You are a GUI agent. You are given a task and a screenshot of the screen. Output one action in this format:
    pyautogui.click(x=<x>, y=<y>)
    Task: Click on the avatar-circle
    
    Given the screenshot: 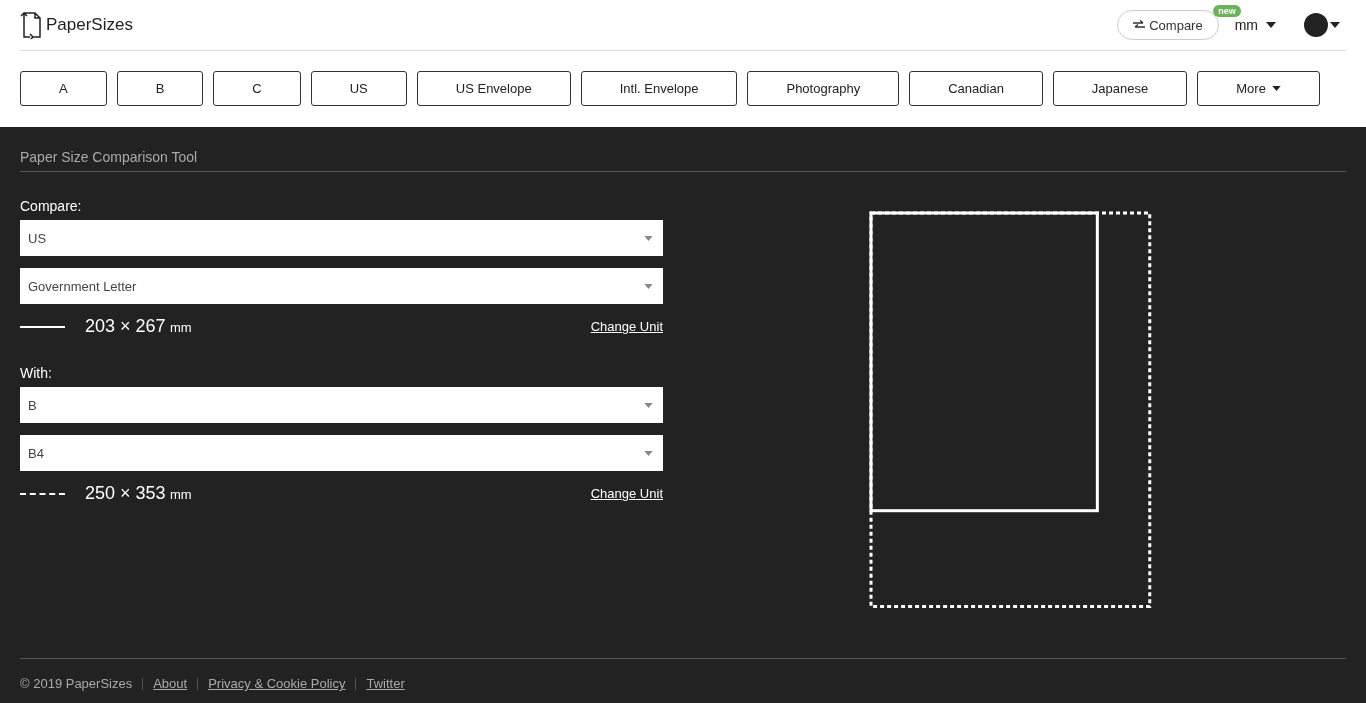 What is the action you would take?
    pyautogui.click(x=1316, y=25)
    